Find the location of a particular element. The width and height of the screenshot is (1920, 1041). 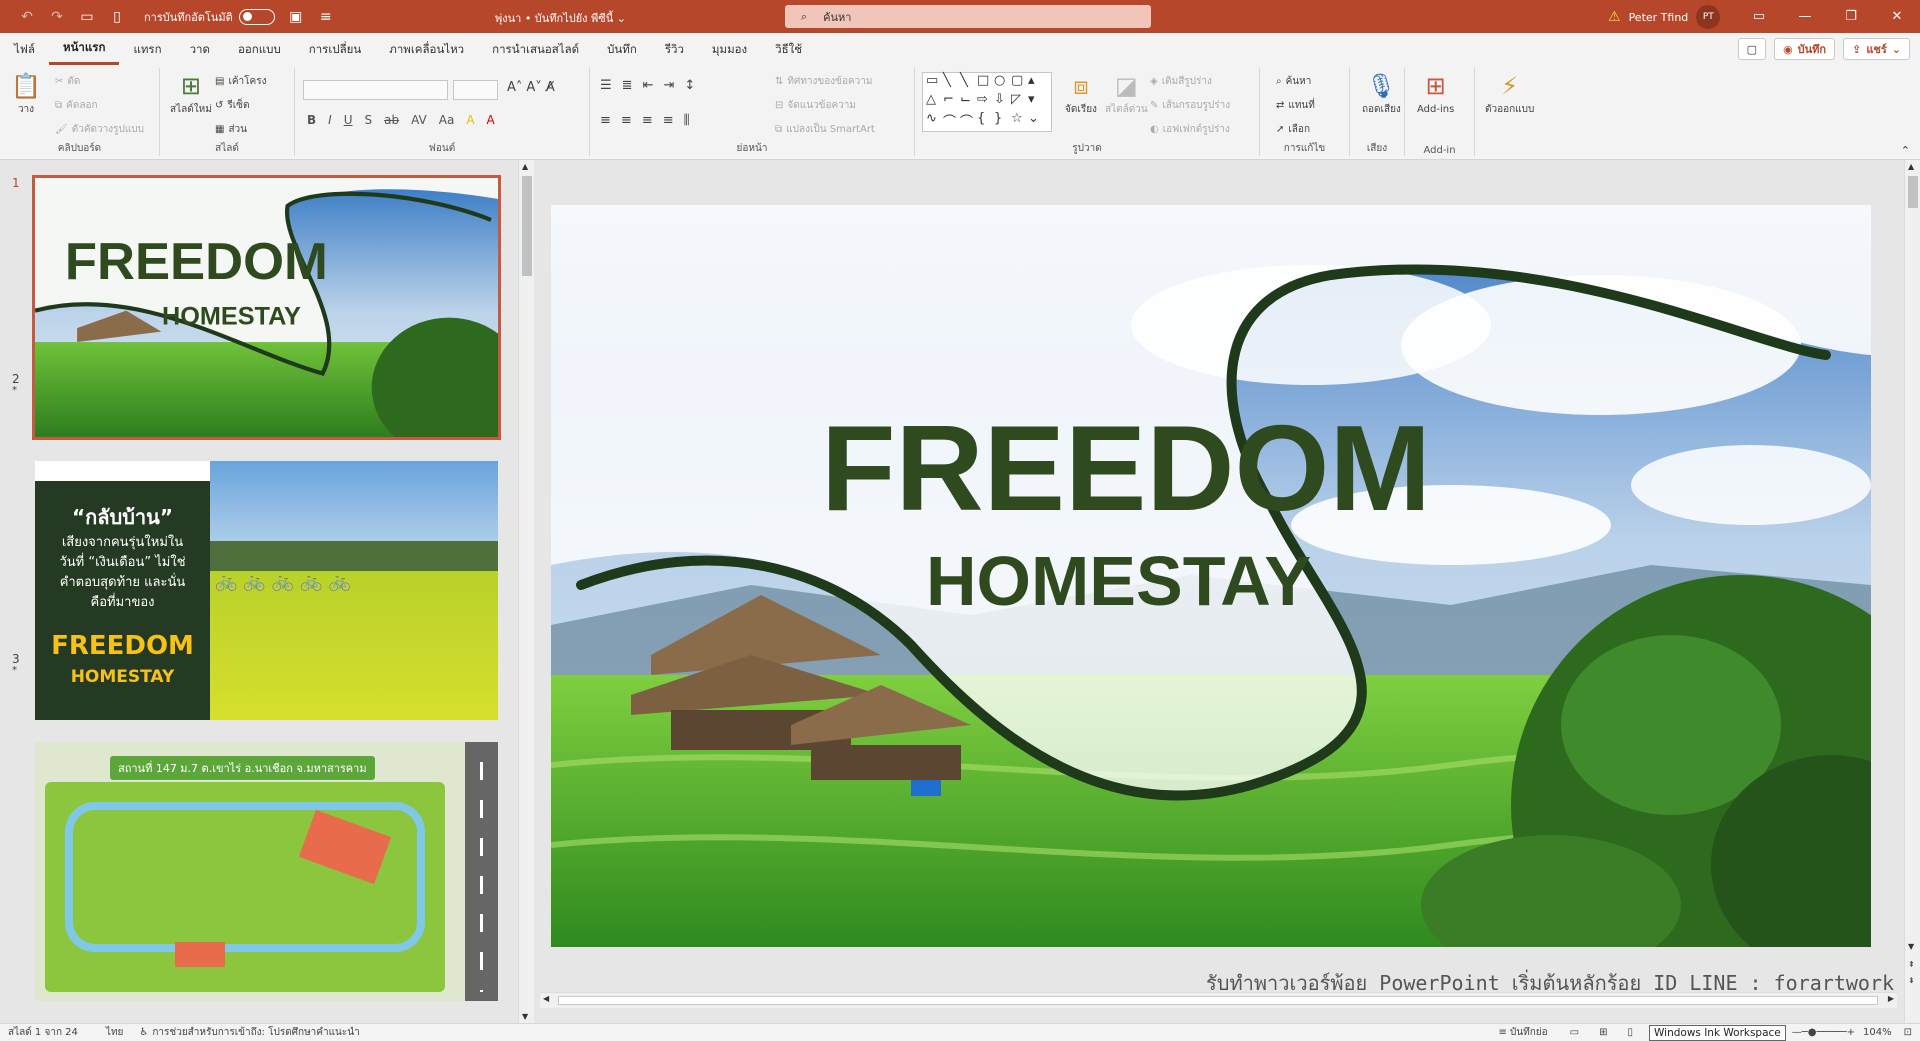

tab-file: ไฟล์ is located at coordinates (24, 49).